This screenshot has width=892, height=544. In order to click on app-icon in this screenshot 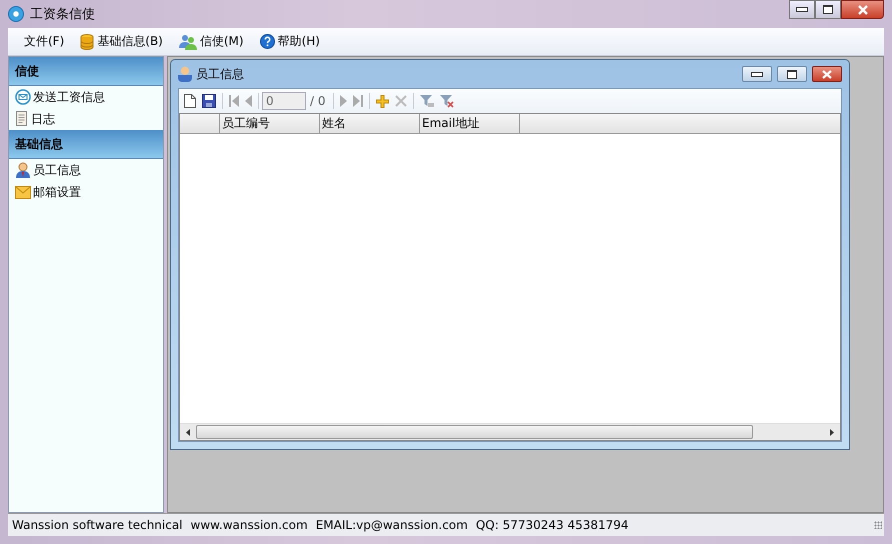, I will do `click(16, 14)`.